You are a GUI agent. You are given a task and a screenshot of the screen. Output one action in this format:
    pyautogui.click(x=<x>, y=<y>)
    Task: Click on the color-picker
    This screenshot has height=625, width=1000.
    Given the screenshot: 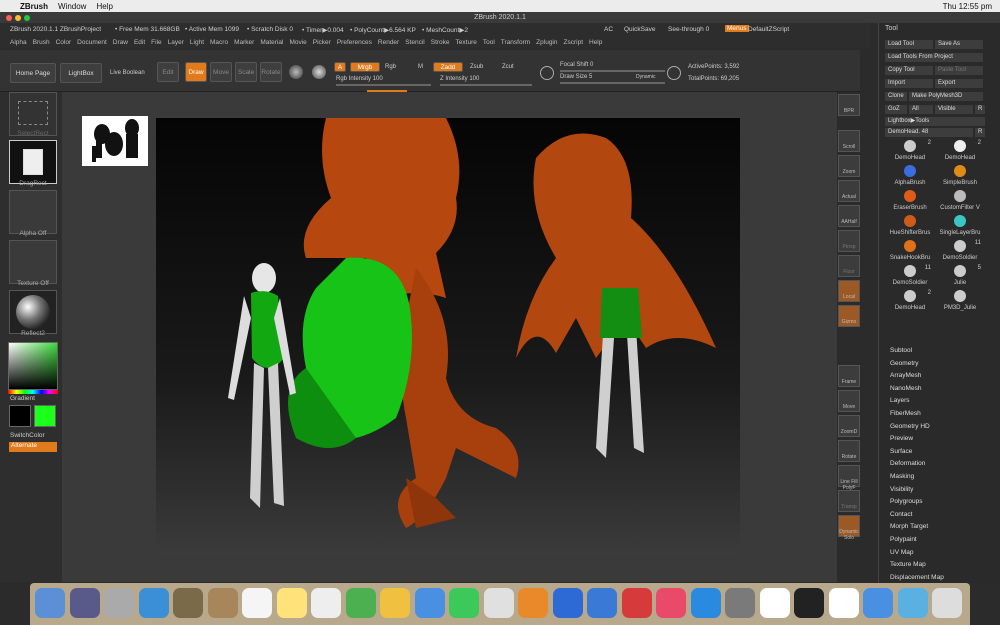 What is the action you would take?
    pyautogui.click(x=33, y=366)
    